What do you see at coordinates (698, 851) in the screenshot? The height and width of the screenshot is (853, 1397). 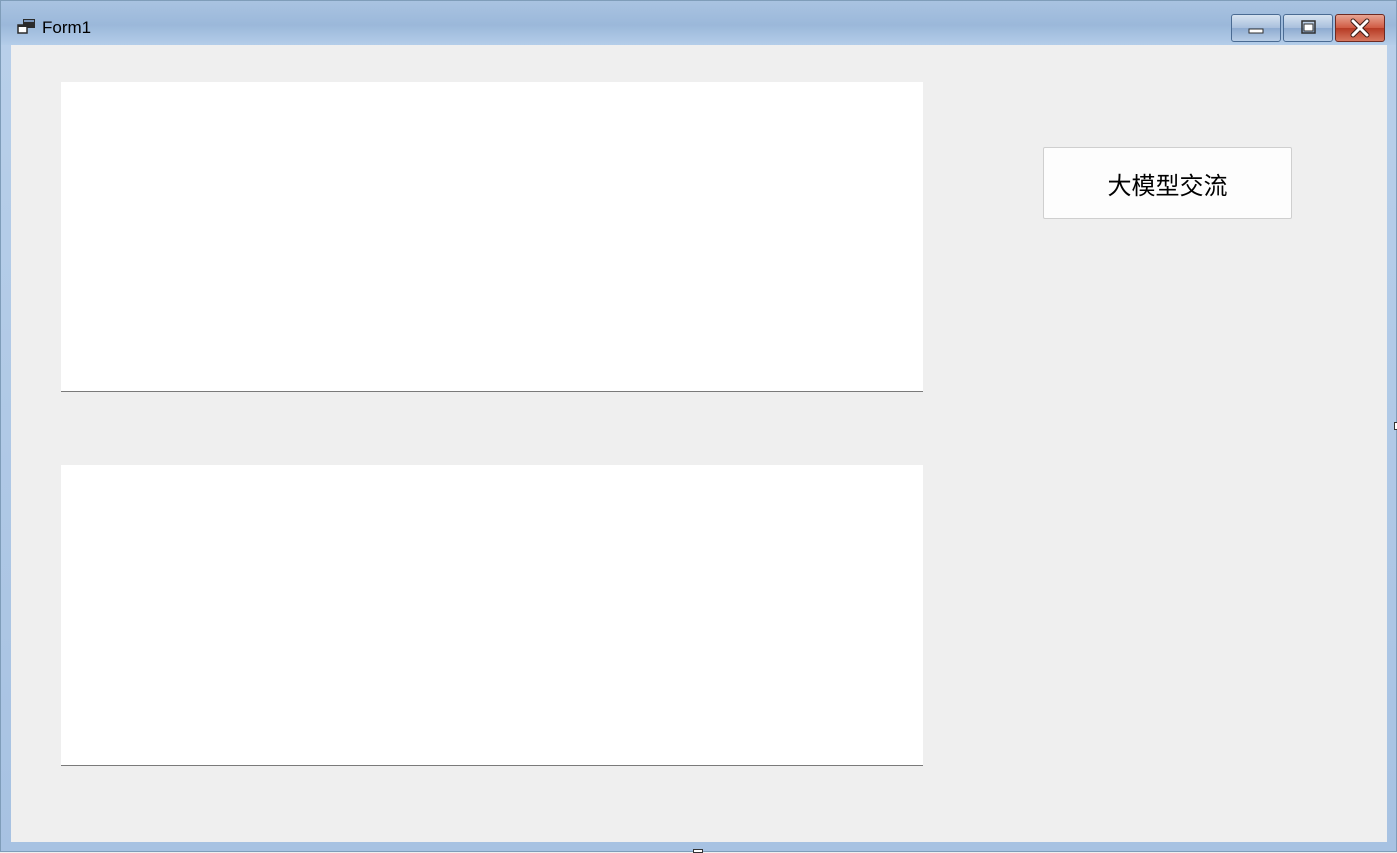 I see `bottom-resize-handle` at bounding box center [698, 851].